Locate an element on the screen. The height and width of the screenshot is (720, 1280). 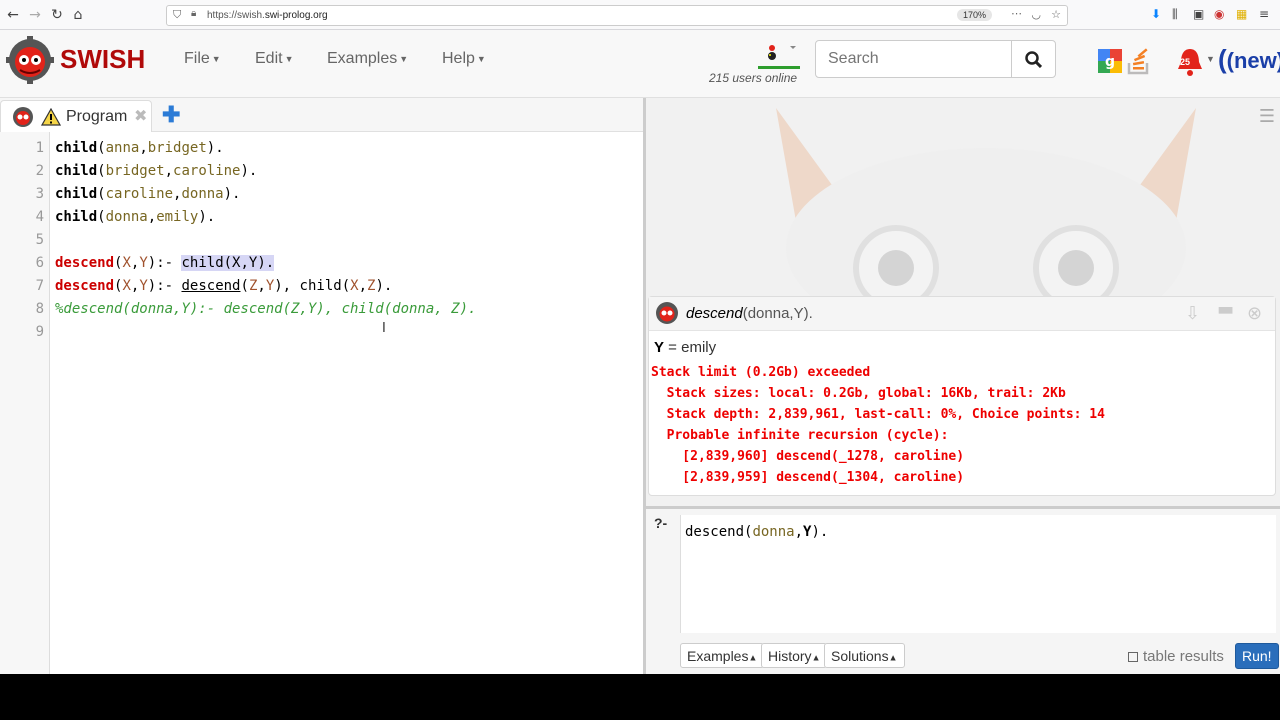
add-tab-icon: ✚ is located at coordinates (171, 115).